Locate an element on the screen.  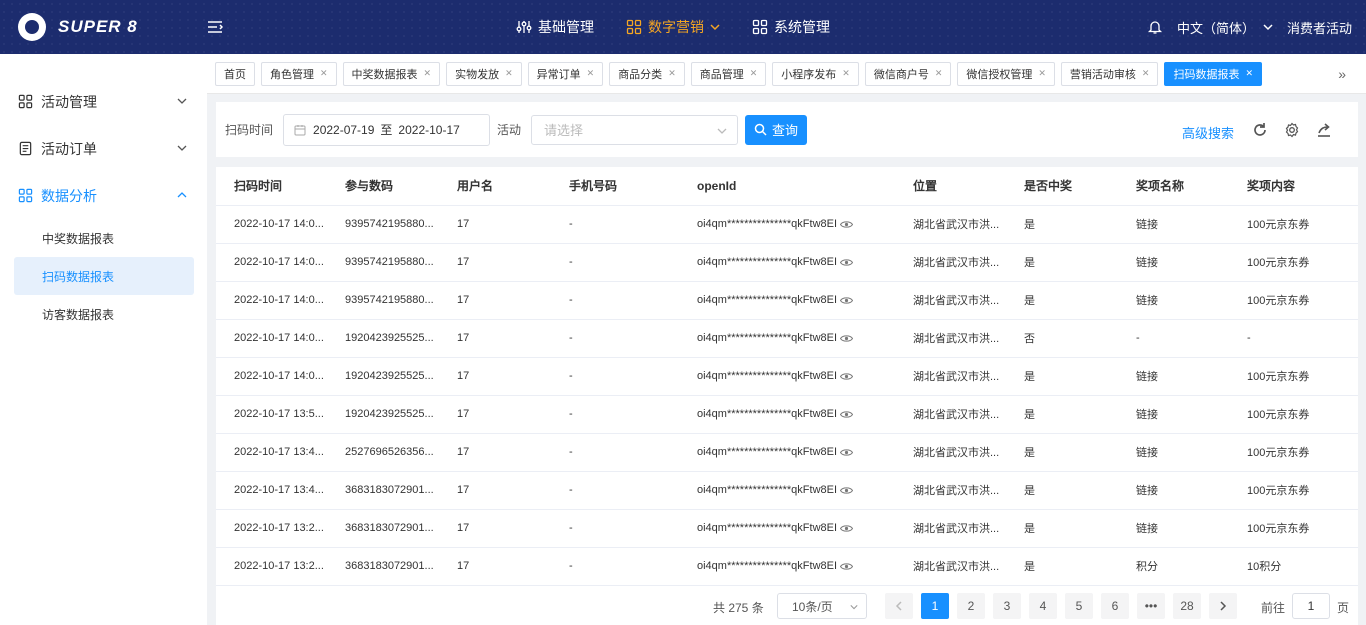
refresh-icon is located at coordinates (1260, 130).